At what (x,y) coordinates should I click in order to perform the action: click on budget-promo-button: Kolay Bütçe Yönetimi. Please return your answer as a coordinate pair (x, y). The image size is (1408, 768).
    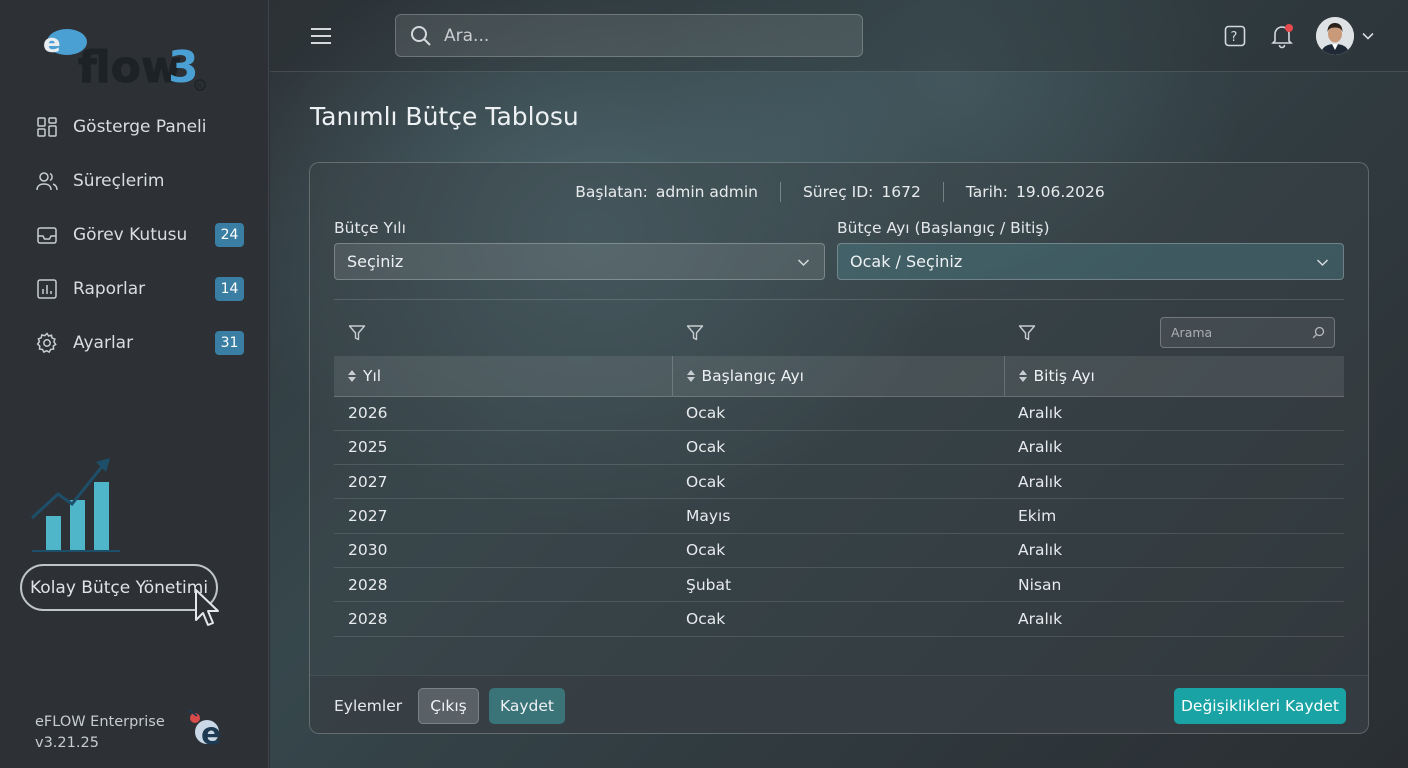
    Looking at the image, I should click on (119, 587).